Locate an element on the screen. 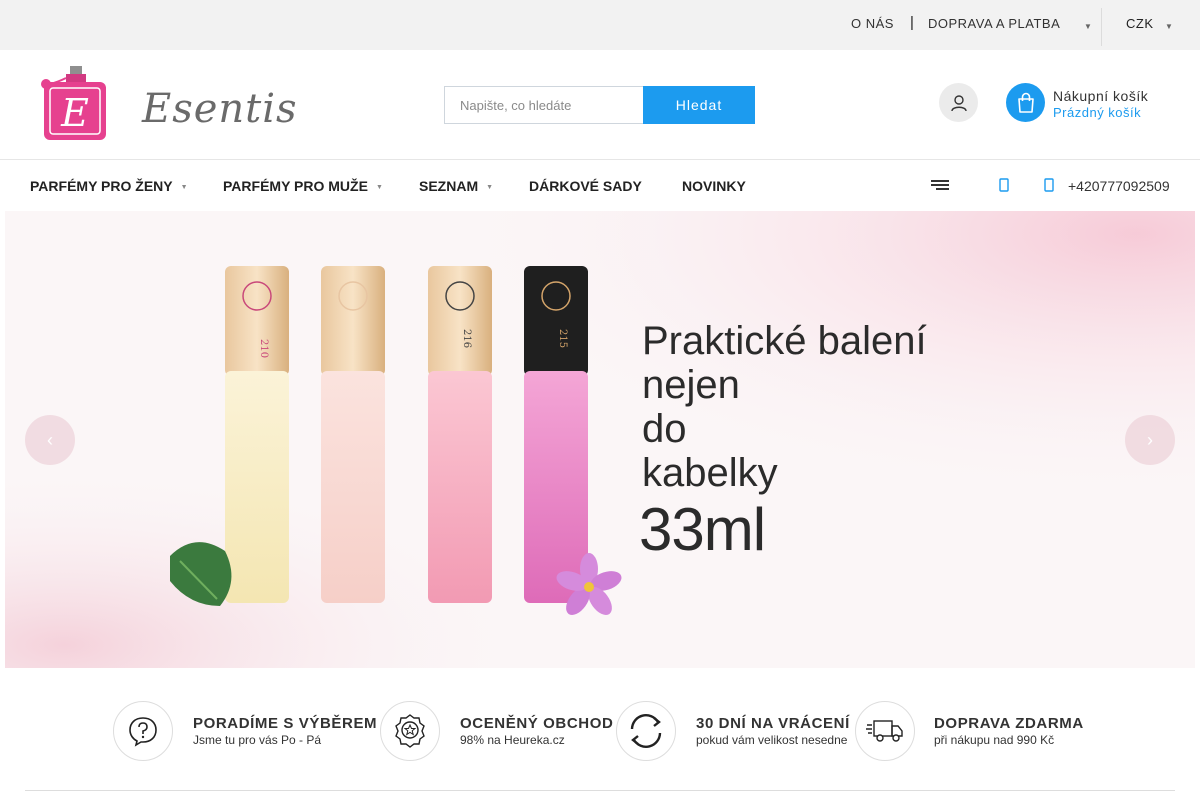 This screenshot has width=1200, height=800. section-divider is located at coordinates (600, 790).